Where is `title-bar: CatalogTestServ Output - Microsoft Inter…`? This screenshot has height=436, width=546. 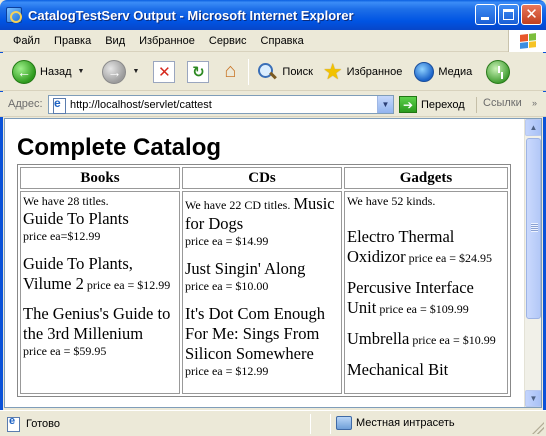
title-bar: CatalogTestServ Output - Microsoft Inter… is located at coordinates (273, 15).